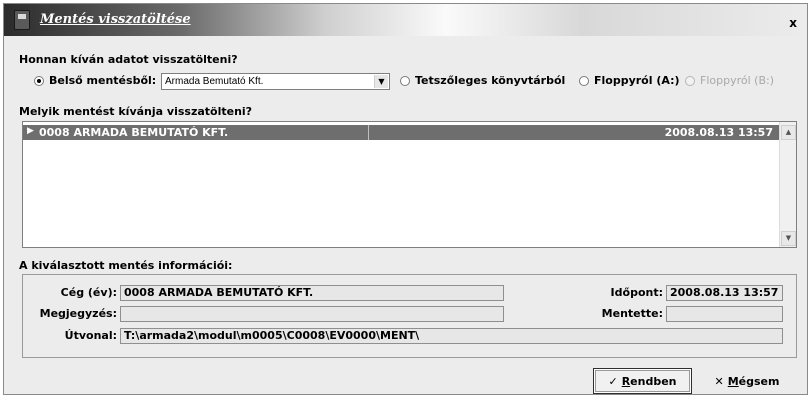 The height and width of the screenshot is (398, 811). I want to click on time-label: Időpont:, so click(636, 292).